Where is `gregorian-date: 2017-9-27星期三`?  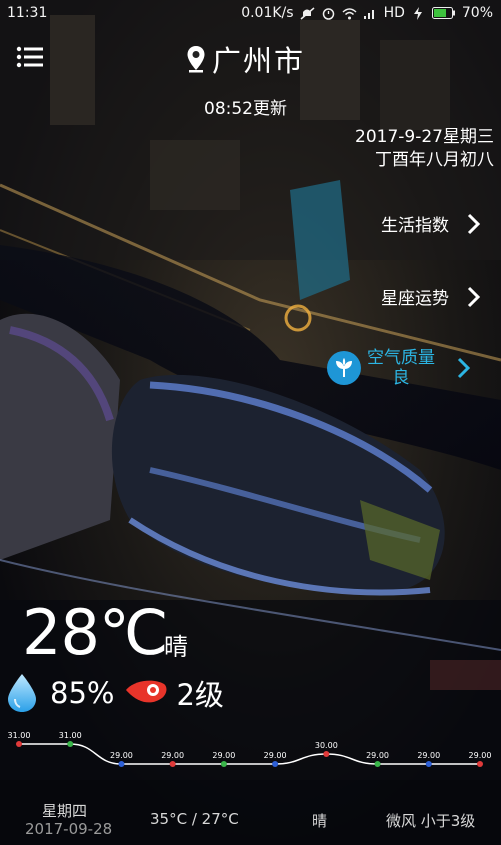 gregorian-date: 2017-9-27星期三 is located at coordinates (424, 137).